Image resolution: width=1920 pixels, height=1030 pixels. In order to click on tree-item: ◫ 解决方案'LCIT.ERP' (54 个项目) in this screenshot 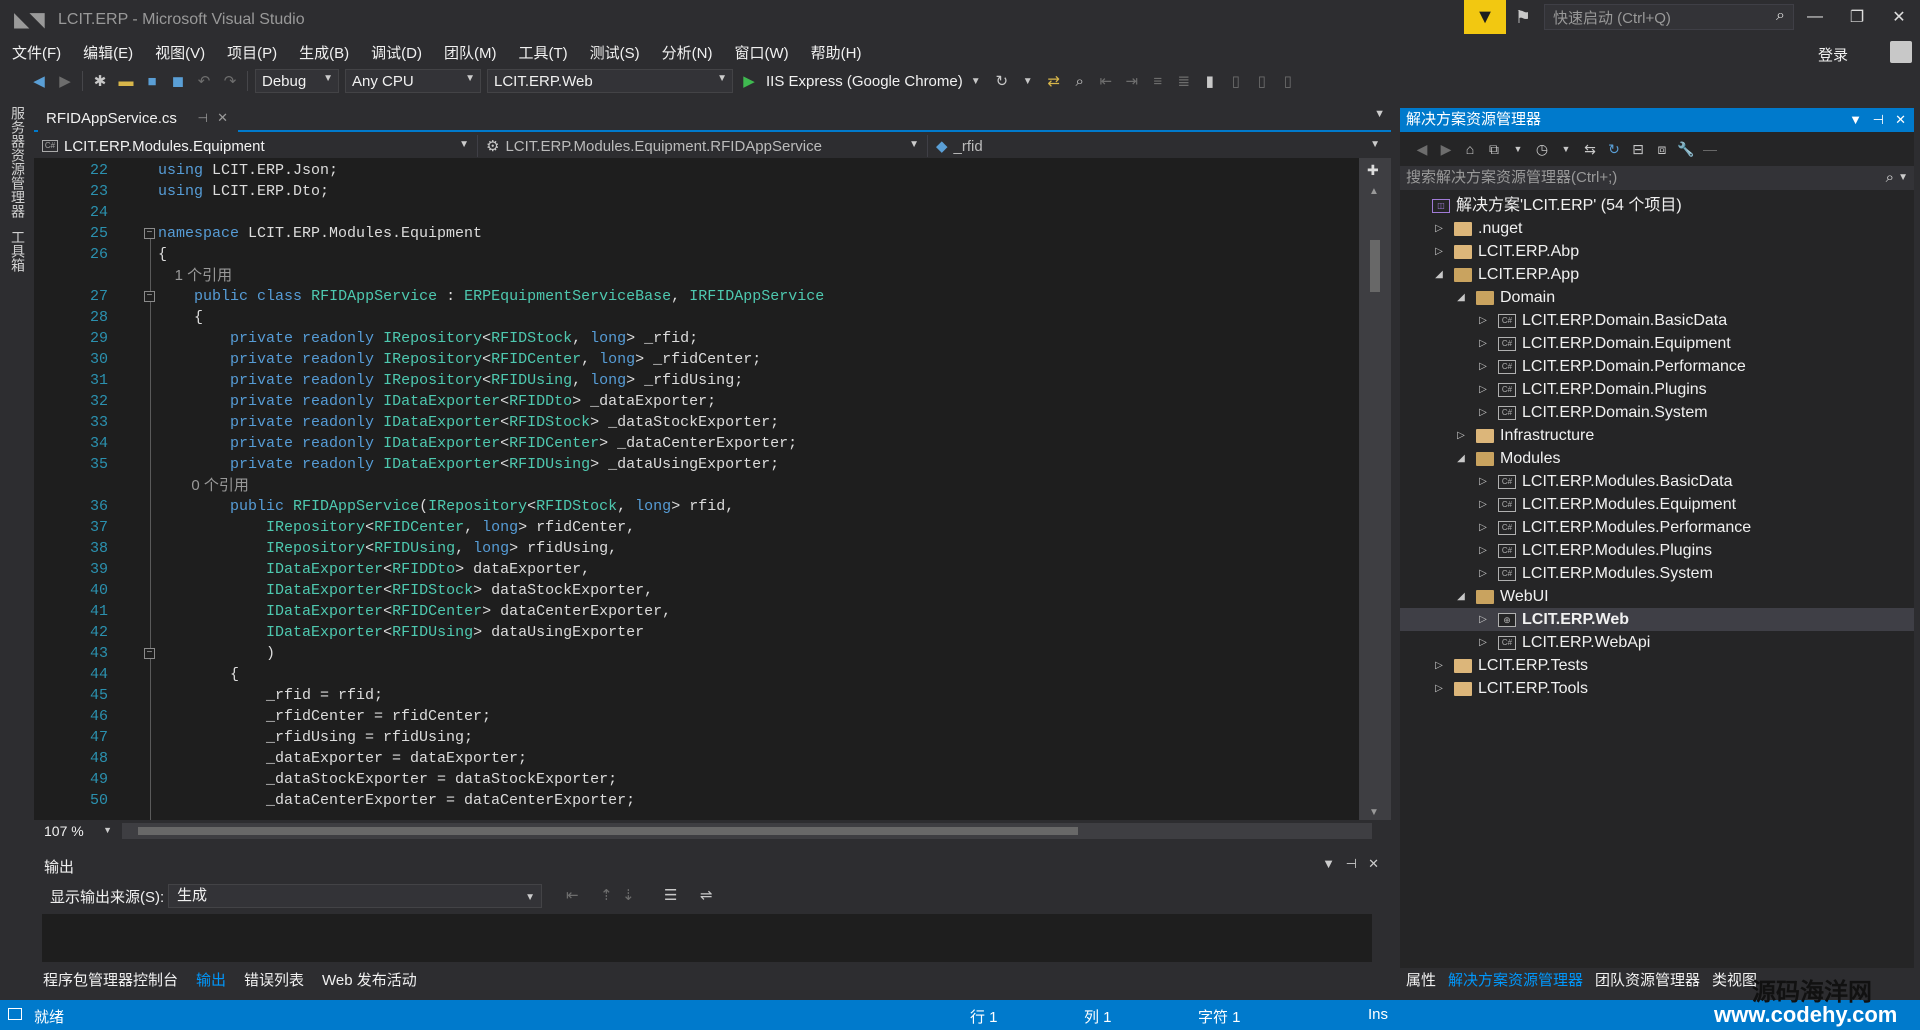, I will do `click(1657, 205)`.